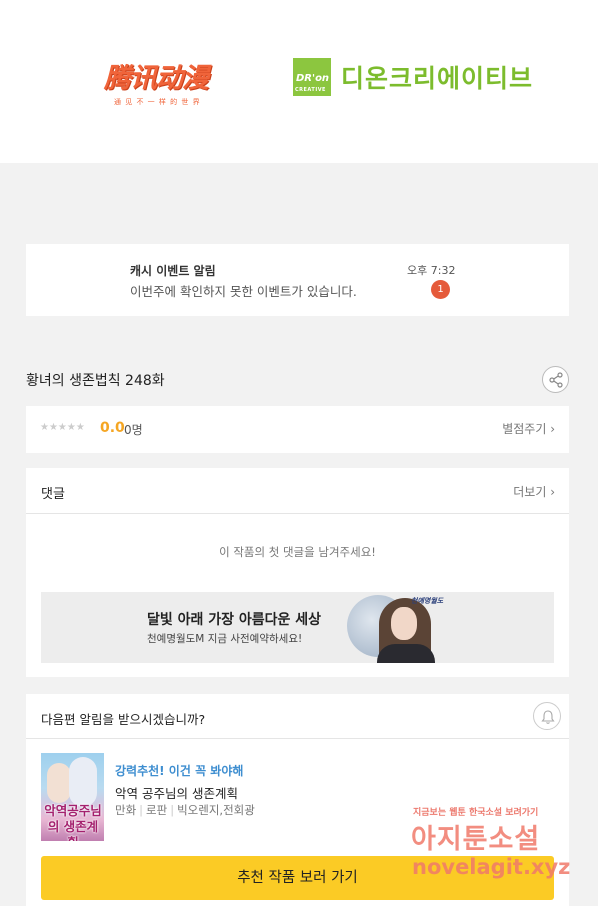 The height and width of the screenshot is (906, 598). Describe the element at coordinates (176, 792) in the screenshot. I see `recommended-work-title: 악역 공주님의 생존계획` at that location.